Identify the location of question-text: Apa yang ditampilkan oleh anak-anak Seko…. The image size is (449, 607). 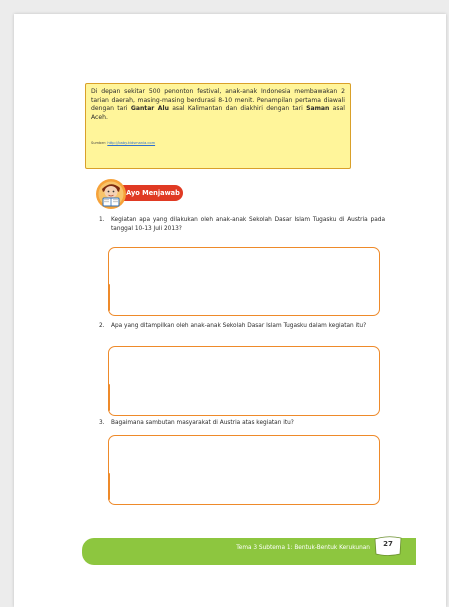
(239, 326).